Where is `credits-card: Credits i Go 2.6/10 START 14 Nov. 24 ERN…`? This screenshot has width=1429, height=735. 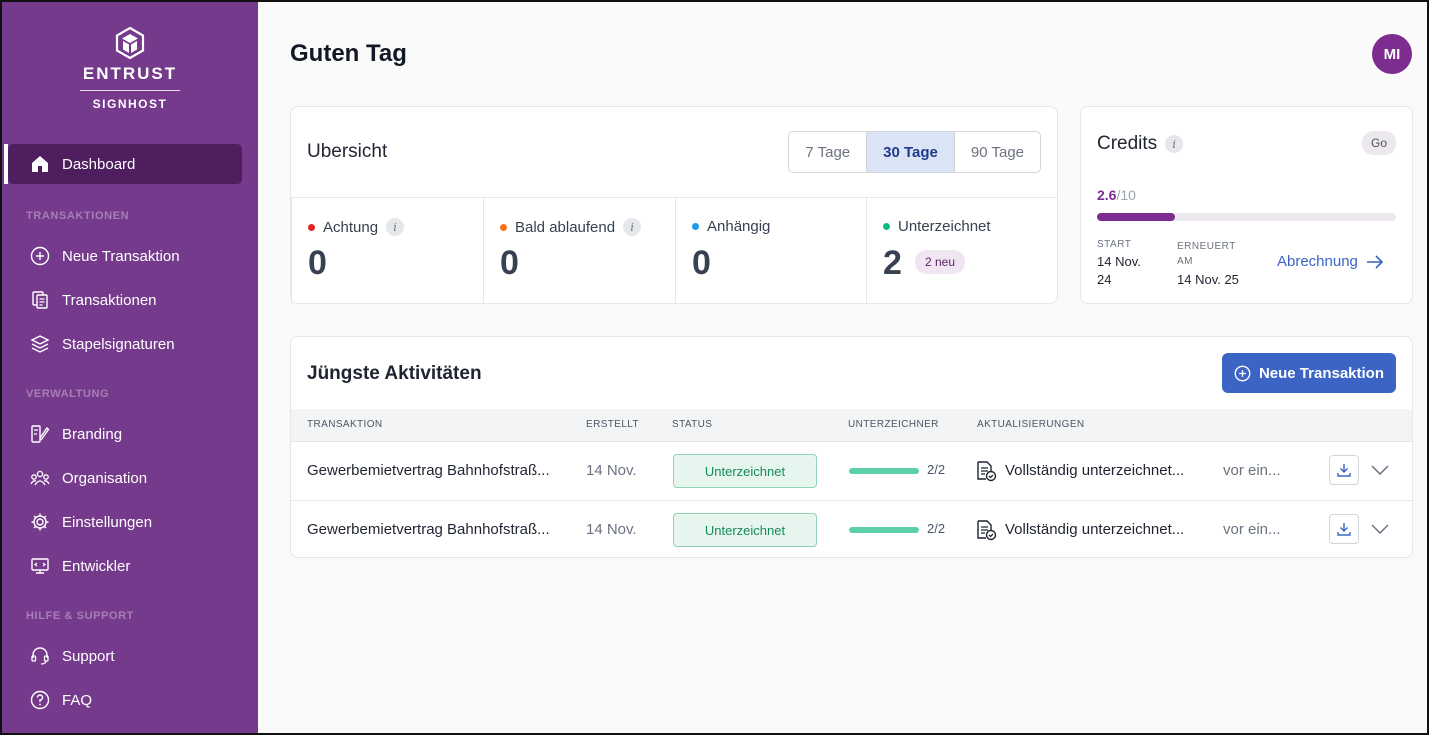
credits-card: Credits i Go 2.6/10 START 14 Nov. 24 ERN… is located at coordinates (1246, 205).